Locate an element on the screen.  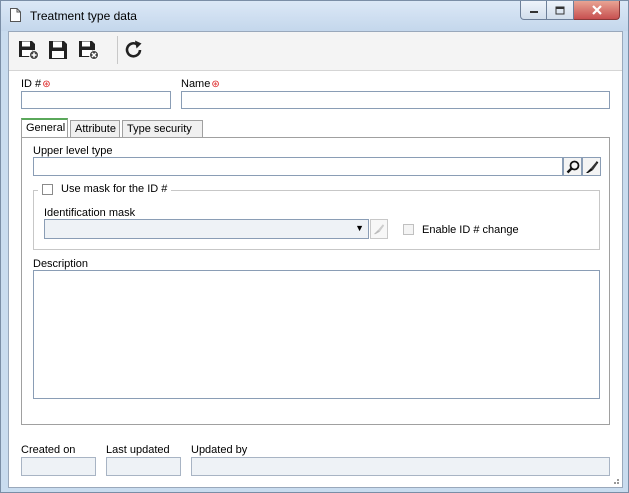
save-close-icon is located at coordinates (89, 50).